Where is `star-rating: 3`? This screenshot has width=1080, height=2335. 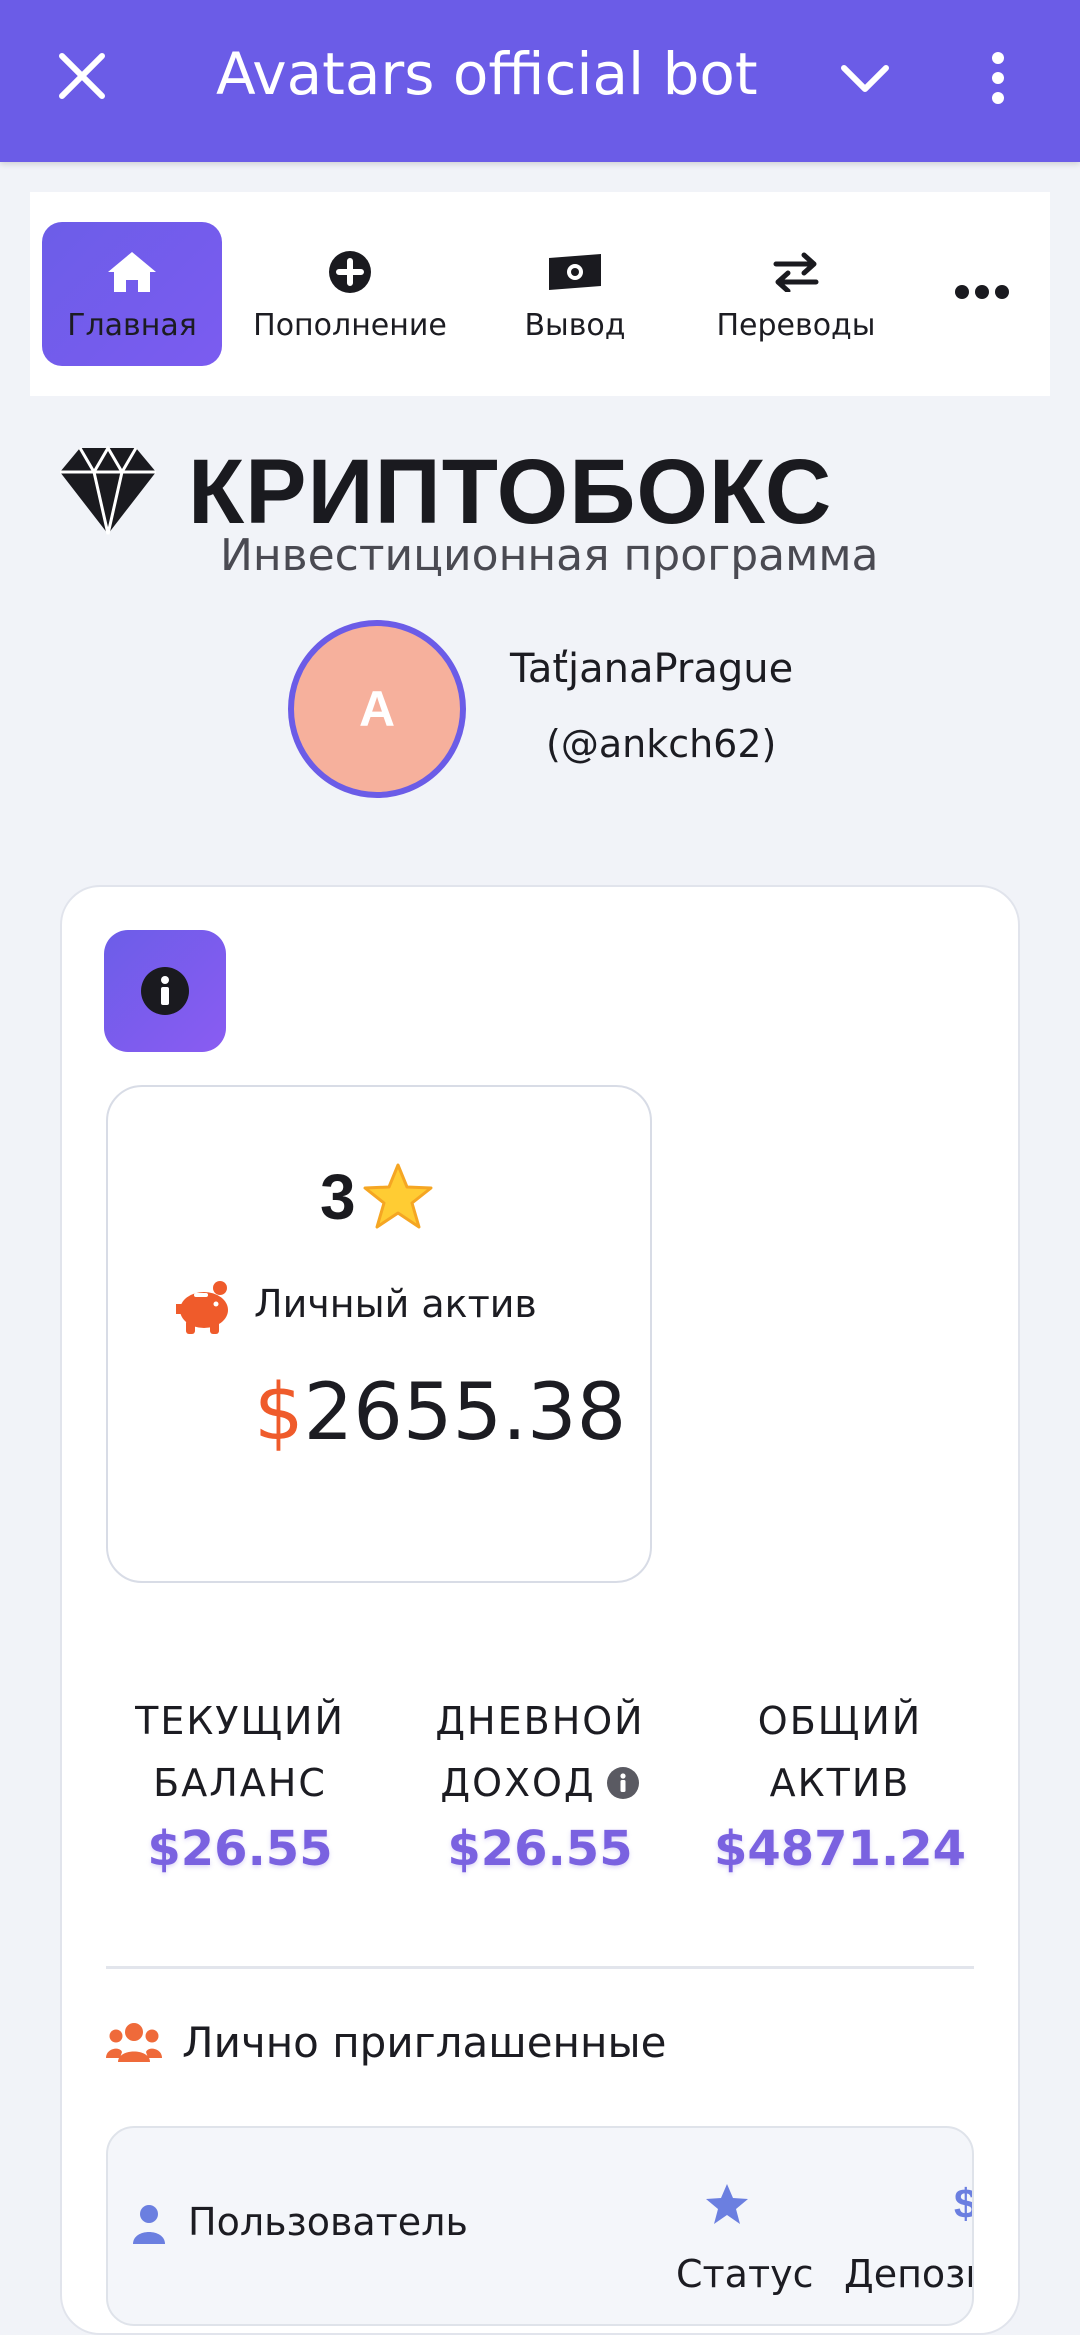
star-rating: 3 is located at coordinates (377, 1197).